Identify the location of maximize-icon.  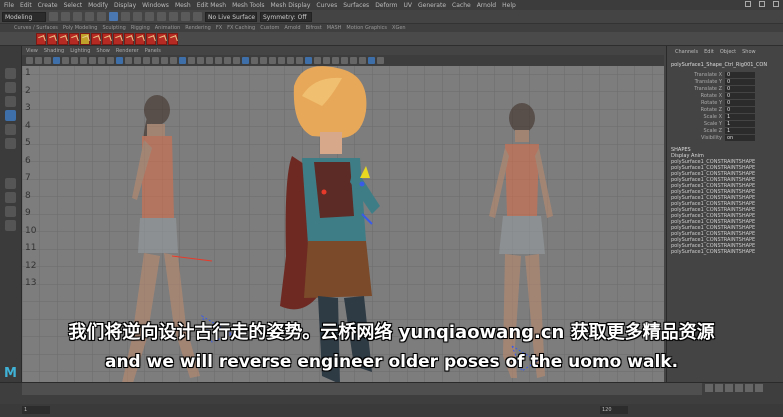
(762, 4).